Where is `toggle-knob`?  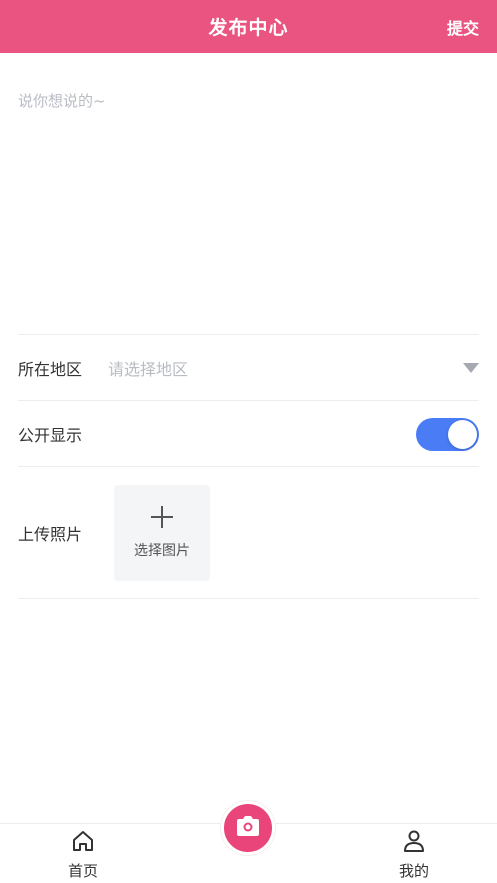
toggle-knob is located at coordinates (462, 434).